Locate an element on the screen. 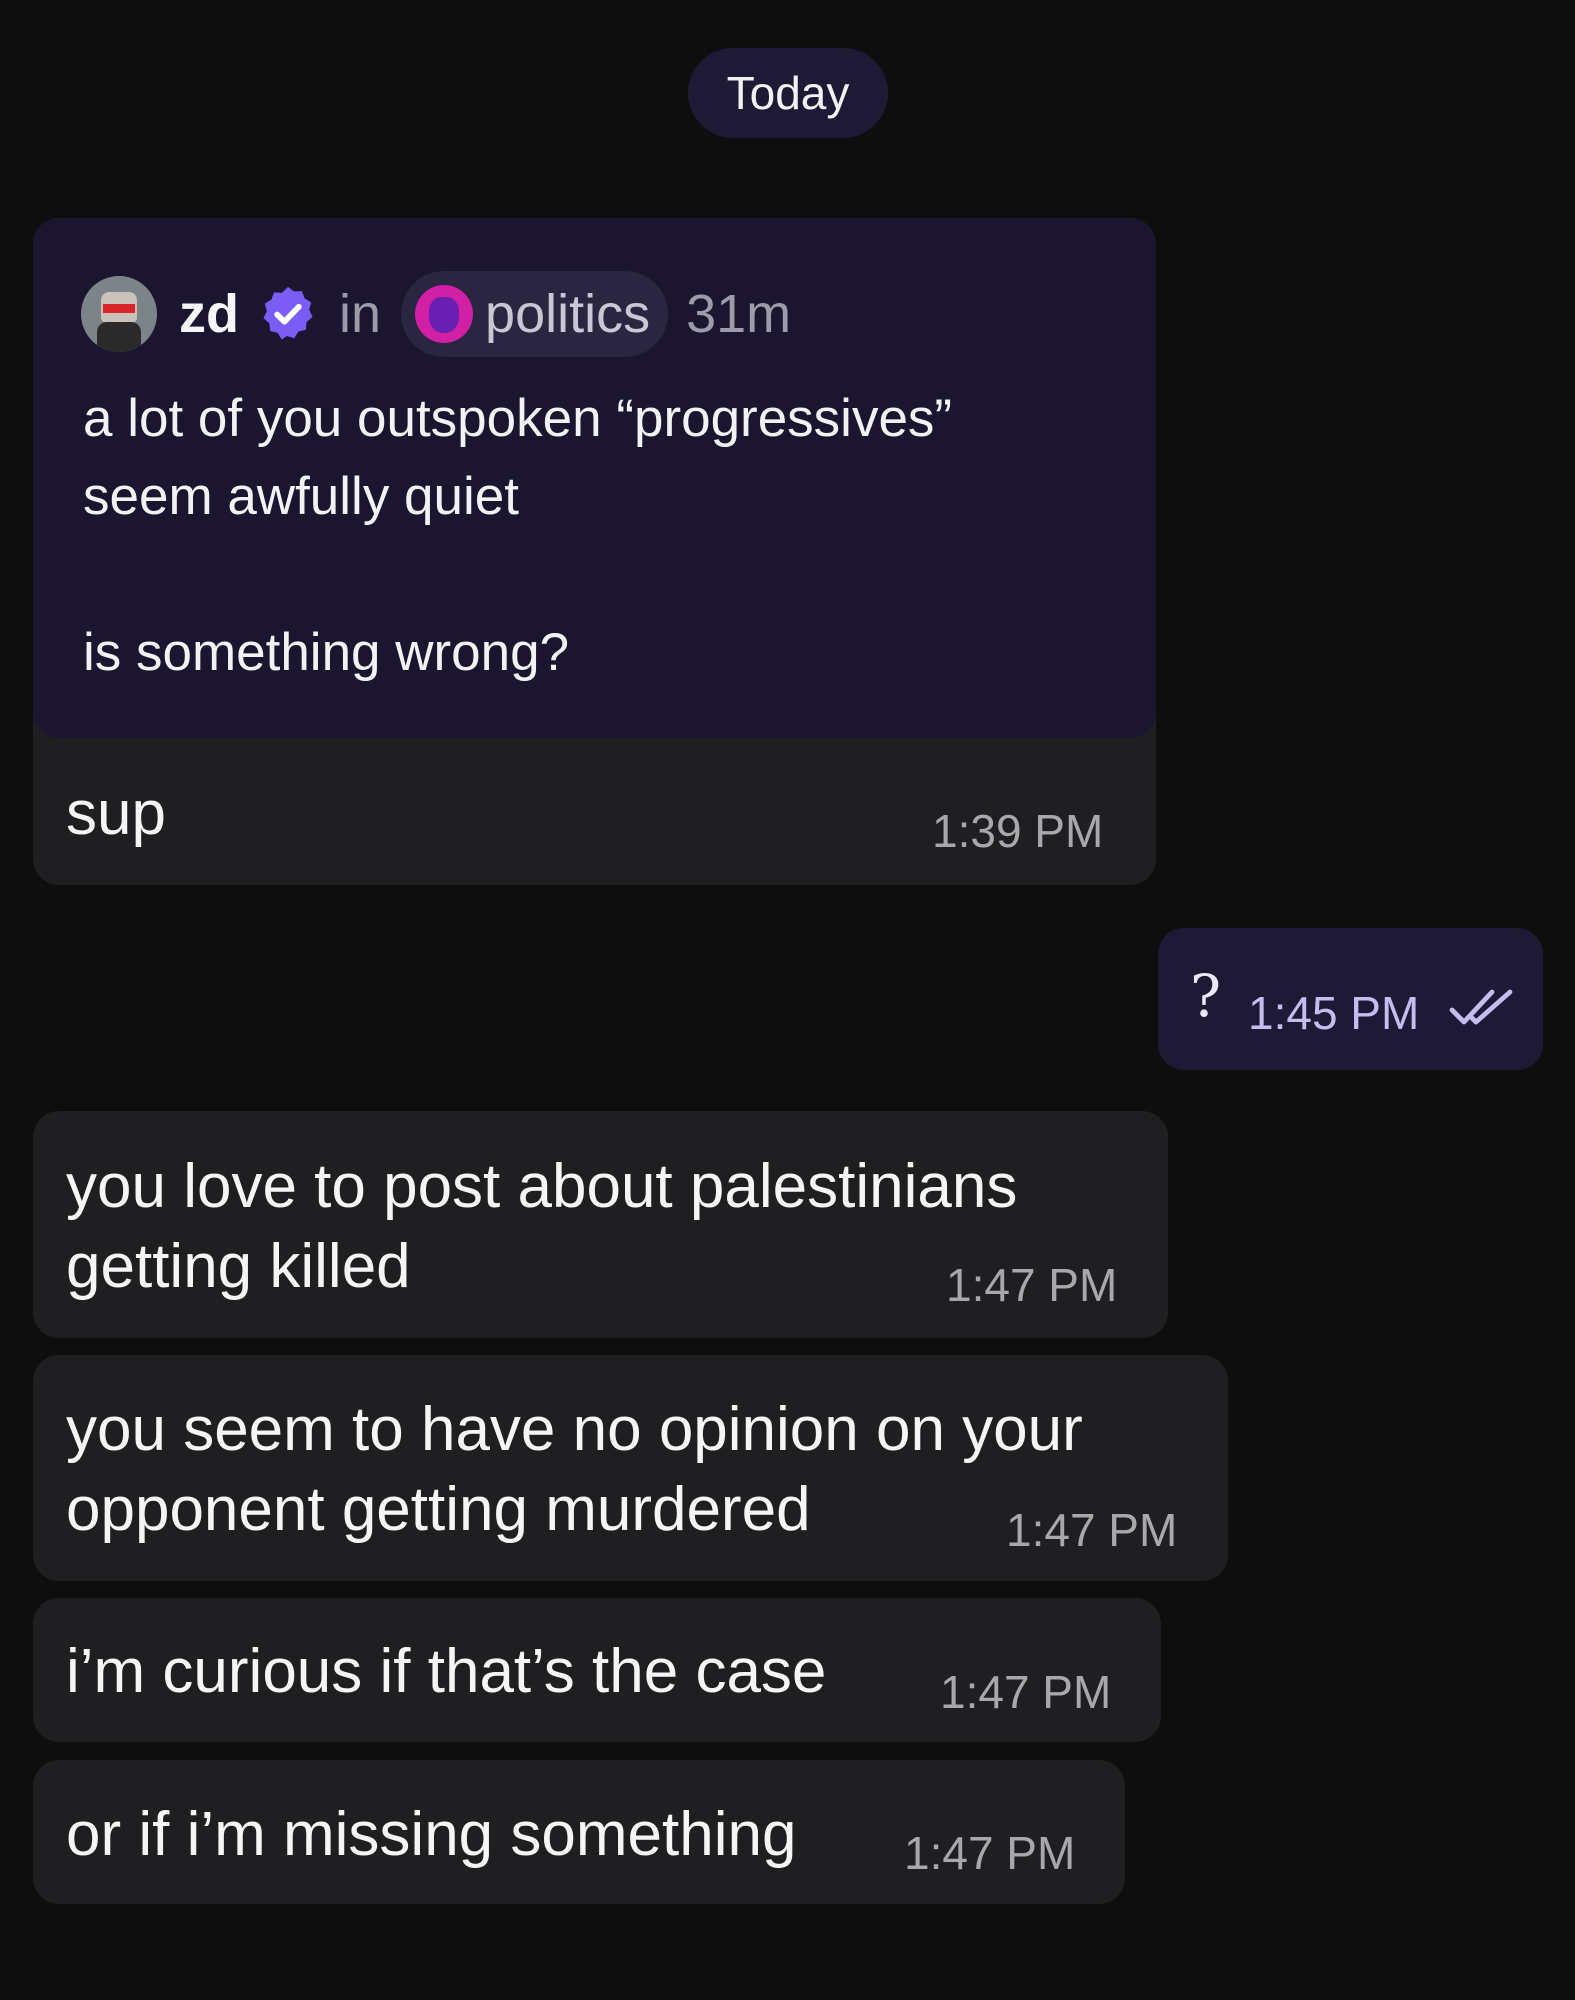 The height and width of the screenshot is (2000, 1575). date-separator: Today is located at coordinates (788, 93).